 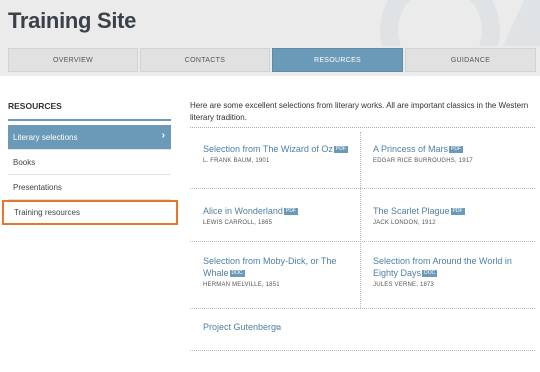 What do you see at coordinates (243, 211) in the screenshot?
I see `work-title: Alice in Wonderland` at bounding box center [243, 211].